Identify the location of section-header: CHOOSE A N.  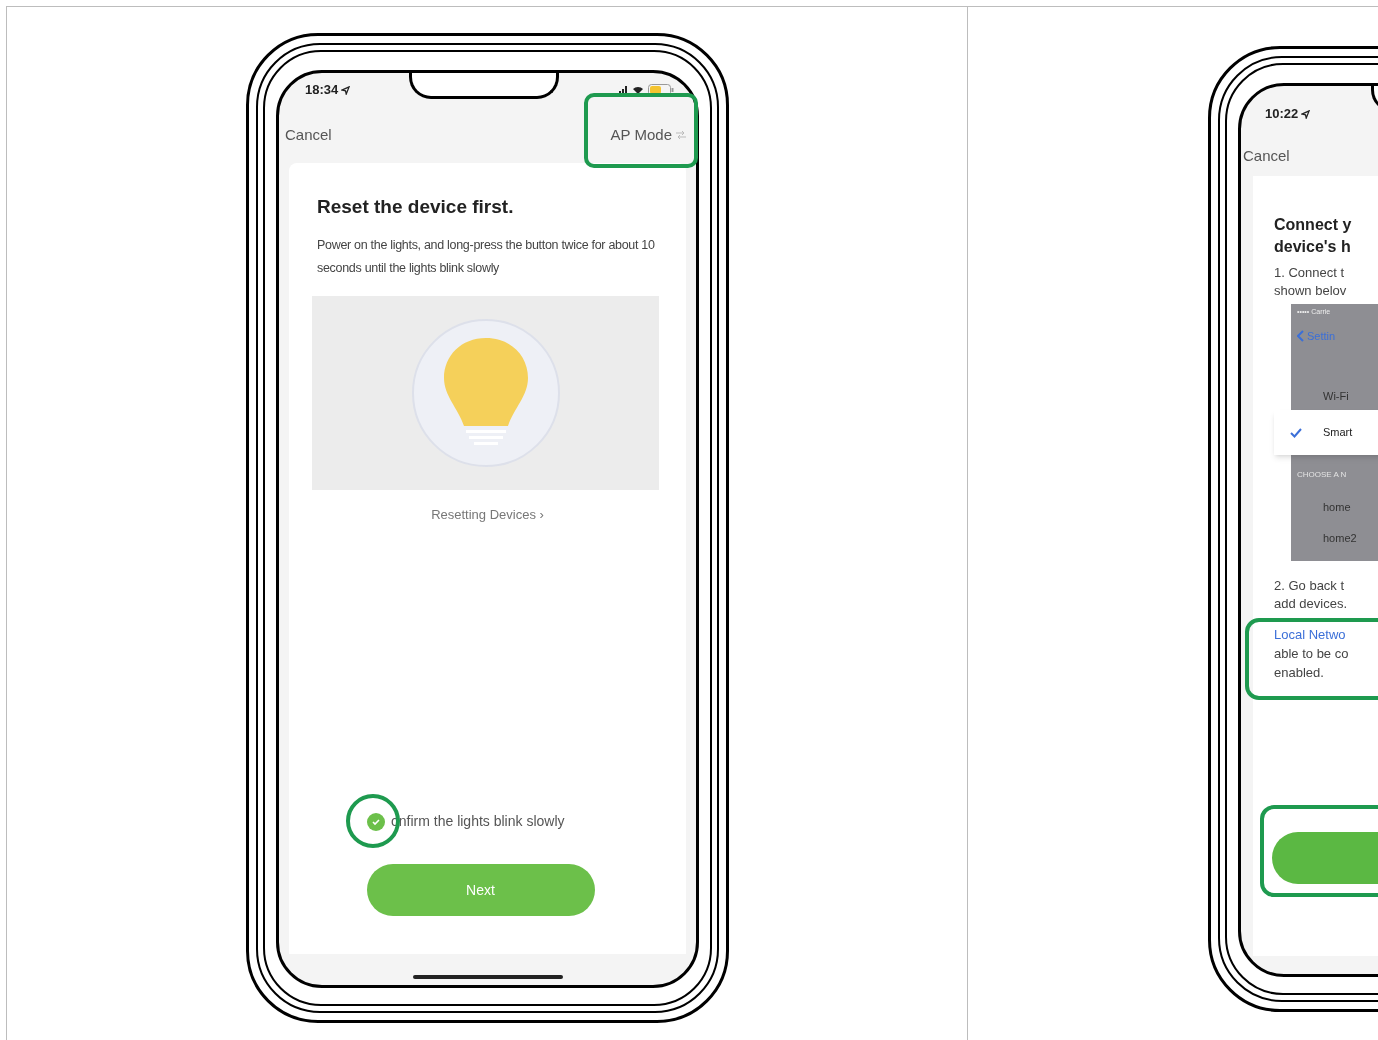
(1322, 475).